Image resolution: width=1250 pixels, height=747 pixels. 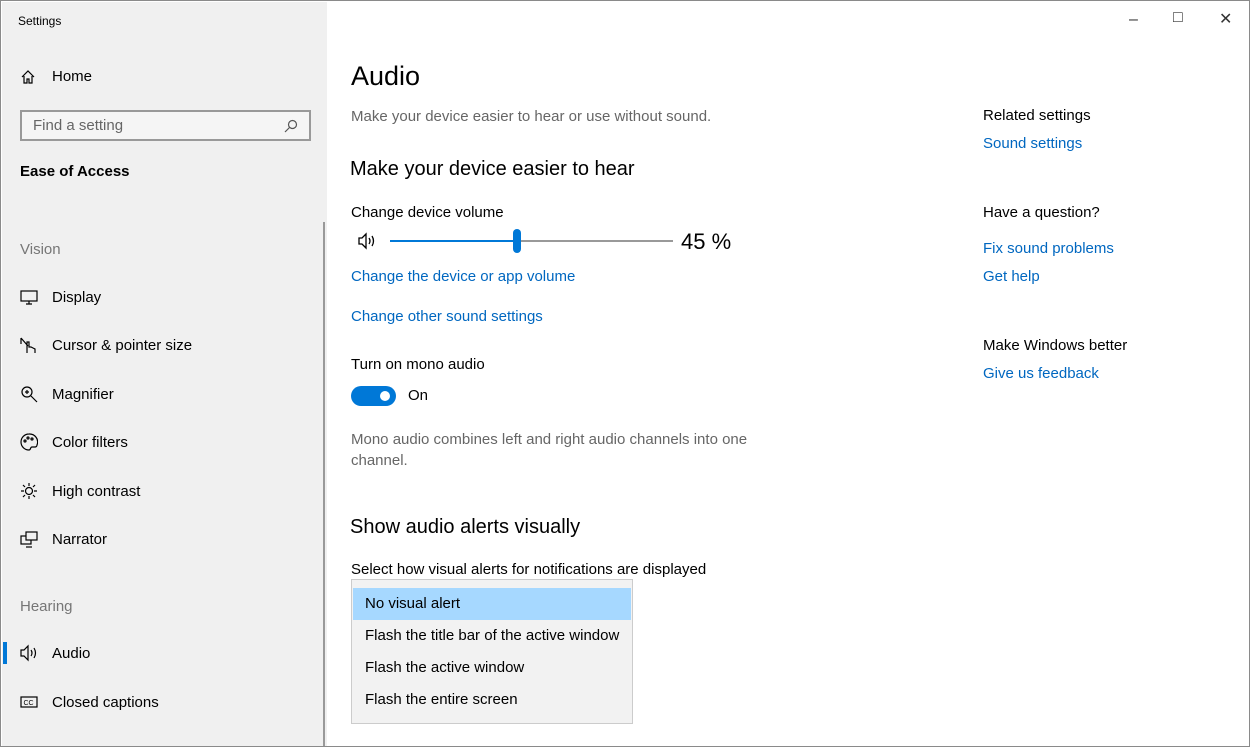 I want to click on volume-label: Change device volume, so click(x=427, y=212).